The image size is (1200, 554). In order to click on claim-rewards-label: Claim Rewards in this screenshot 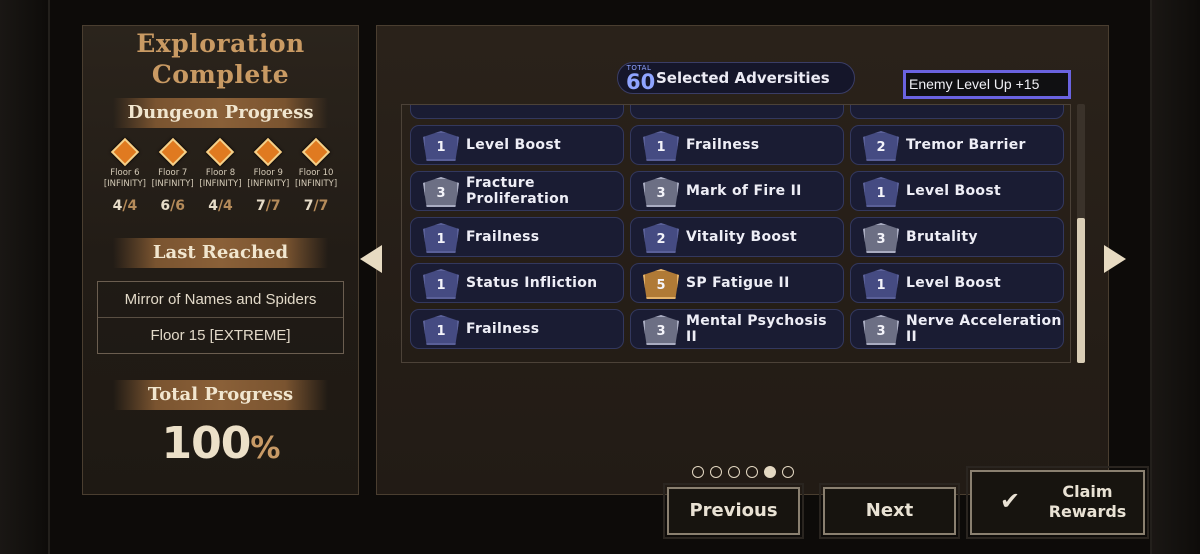, I will do `click(1087, 502)`.